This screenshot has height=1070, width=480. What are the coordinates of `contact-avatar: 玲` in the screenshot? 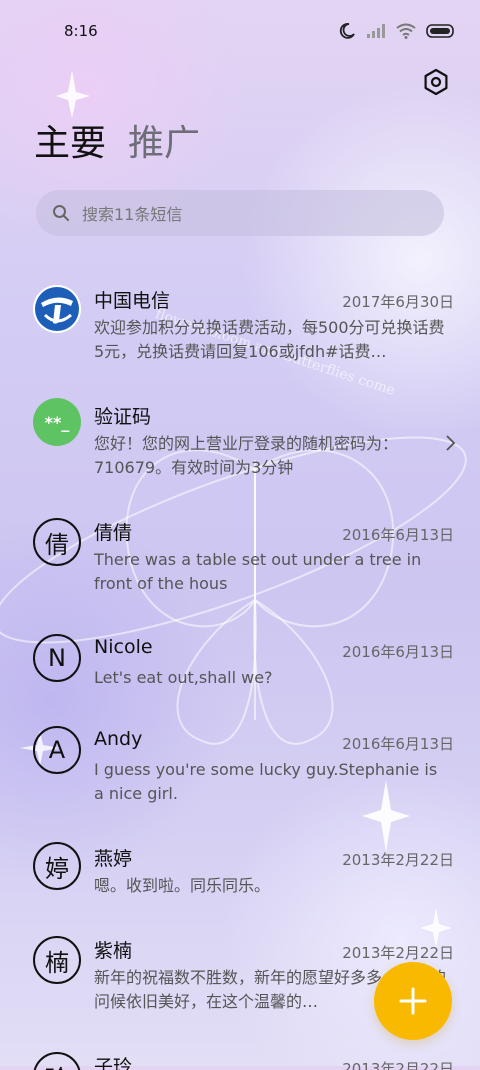 It's located at (57, 1061).